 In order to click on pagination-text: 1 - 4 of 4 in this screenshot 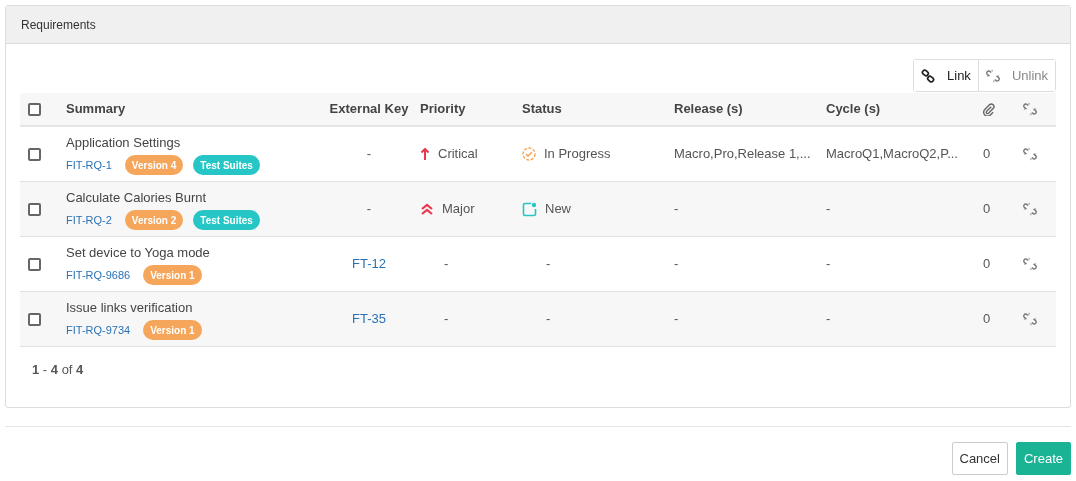, I will do `click(58, 369)`.